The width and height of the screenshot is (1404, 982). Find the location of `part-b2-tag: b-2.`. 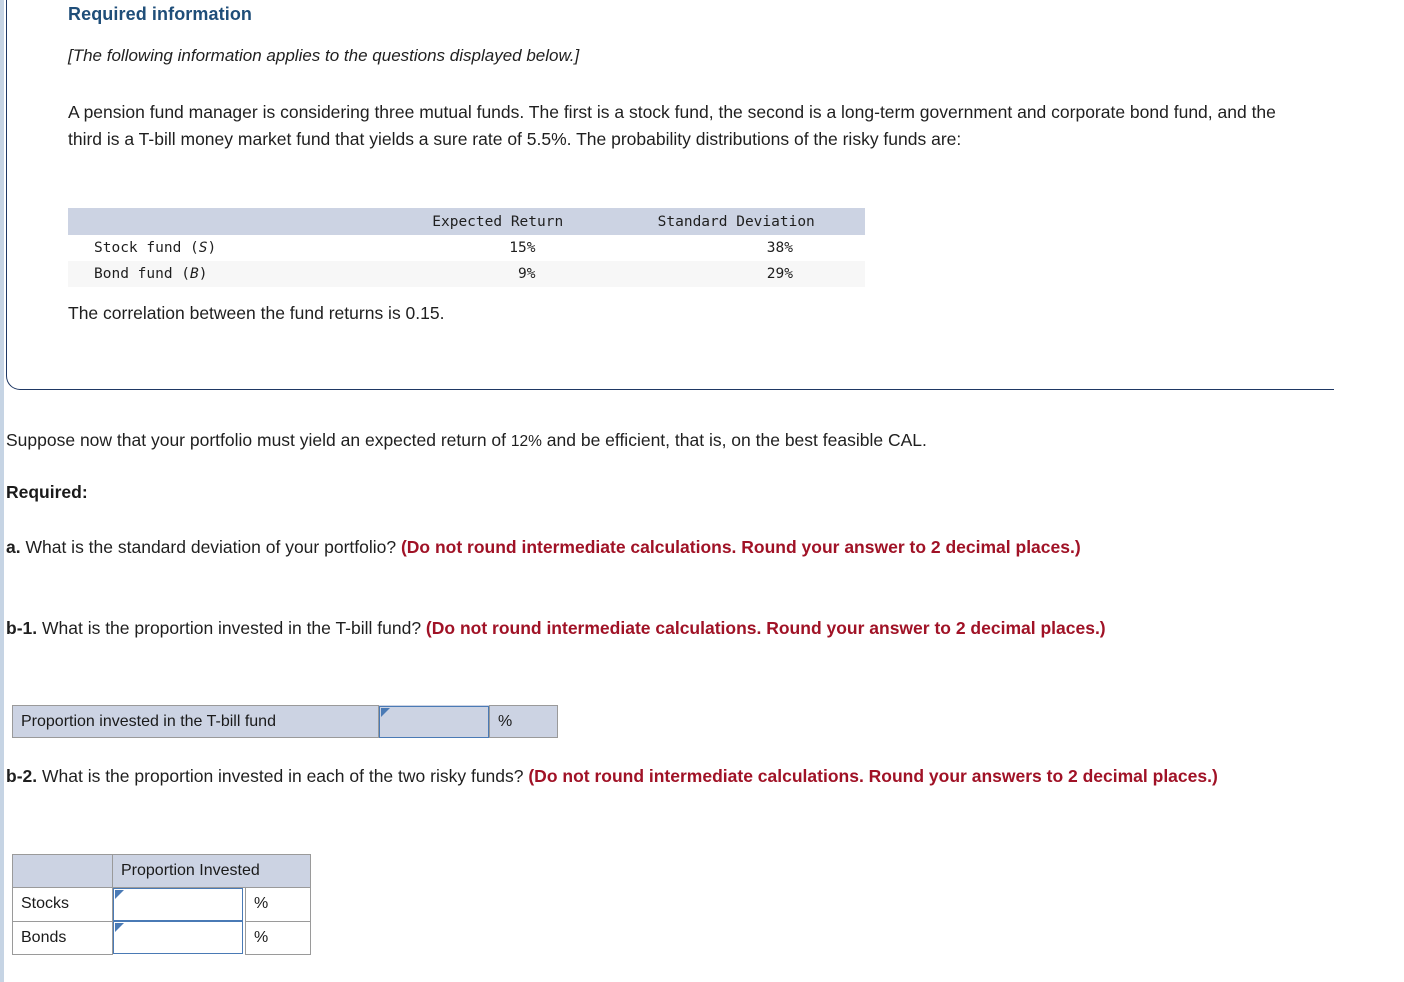

part-b2-tag: b-2. is located at coordinates (22, 776).